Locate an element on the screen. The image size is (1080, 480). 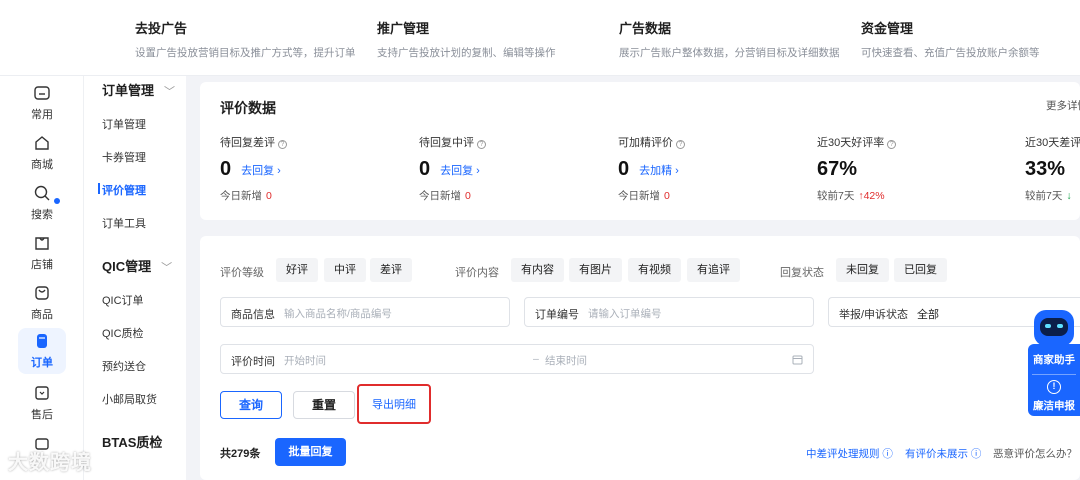
stat-pending-negative: 待回复差评? 0 去回复 › 今日新增 0 is located at coordinates (315, 168).